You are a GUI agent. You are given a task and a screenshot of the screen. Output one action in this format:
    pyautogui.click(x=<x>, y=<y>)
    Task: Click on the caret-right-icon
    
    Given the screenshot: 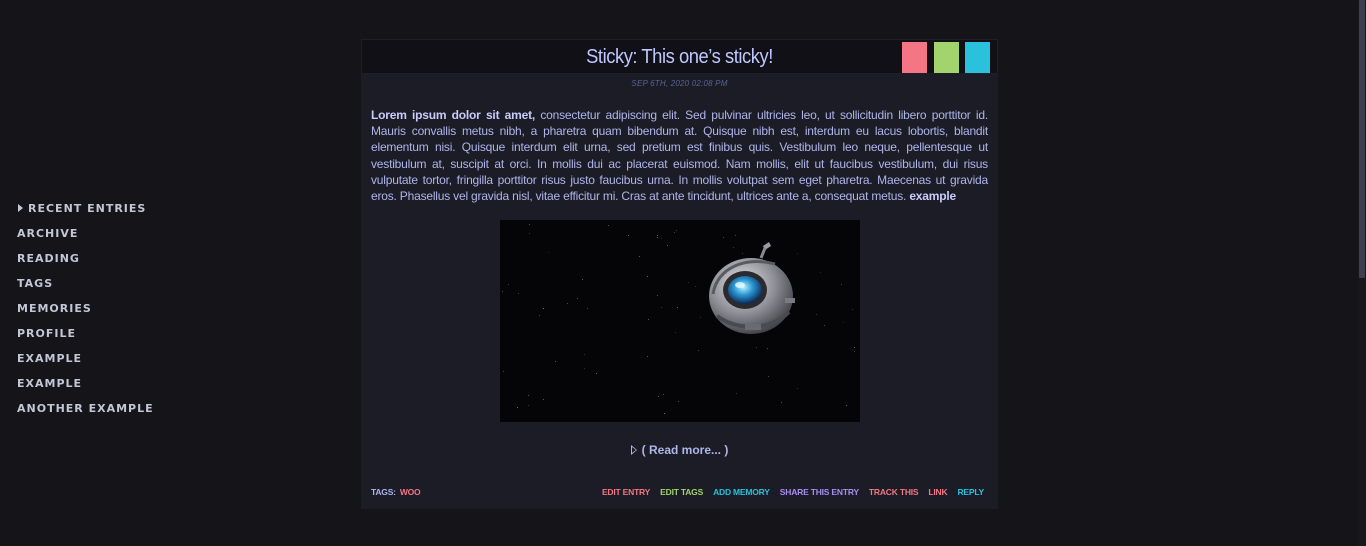 What is the action you would take?
    pyautogui.click(x=20, y=208)
    